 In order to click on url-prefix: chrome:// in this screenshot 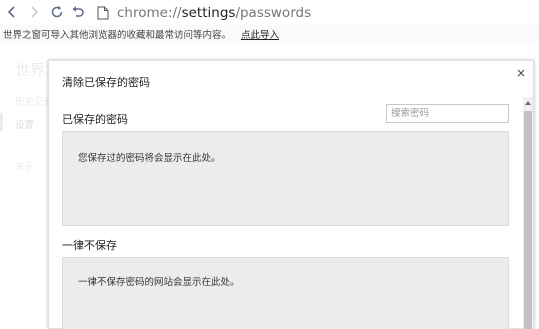, I will do `click(149, 12)`.